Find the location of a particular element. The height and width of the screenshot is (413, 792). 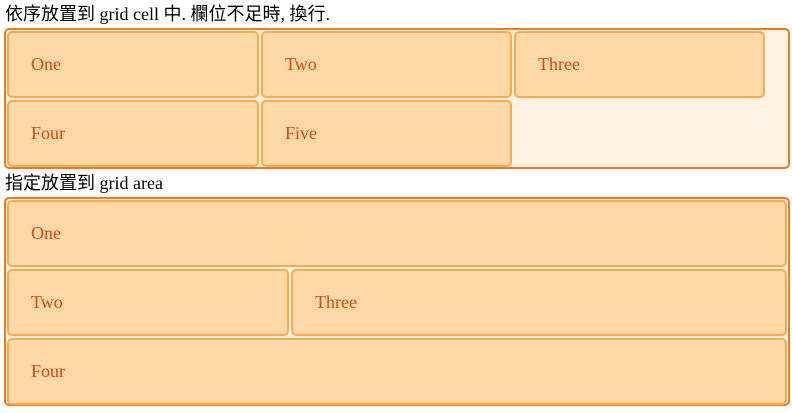

grid-item-five: Five is located at coordinates (386, 133).